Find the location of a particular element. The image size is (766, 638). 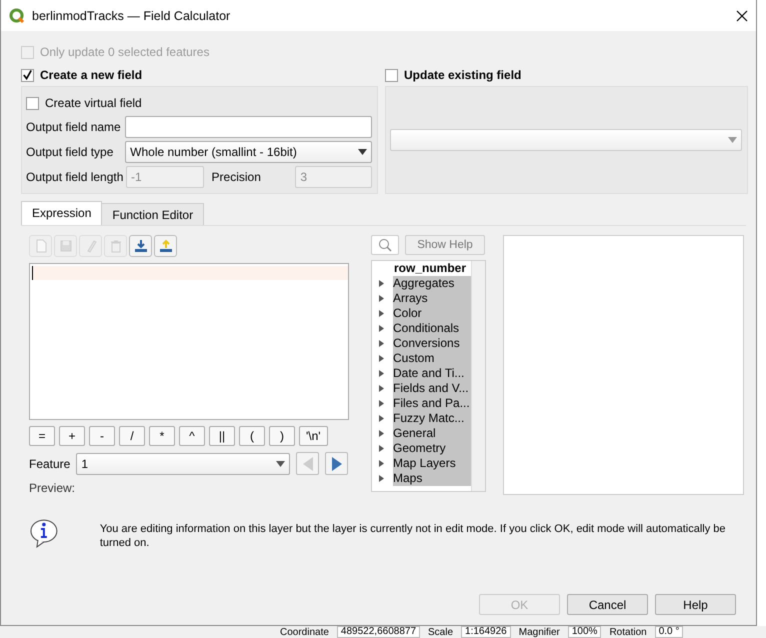

field-label: Output field name is located at coordinates (74, 127).